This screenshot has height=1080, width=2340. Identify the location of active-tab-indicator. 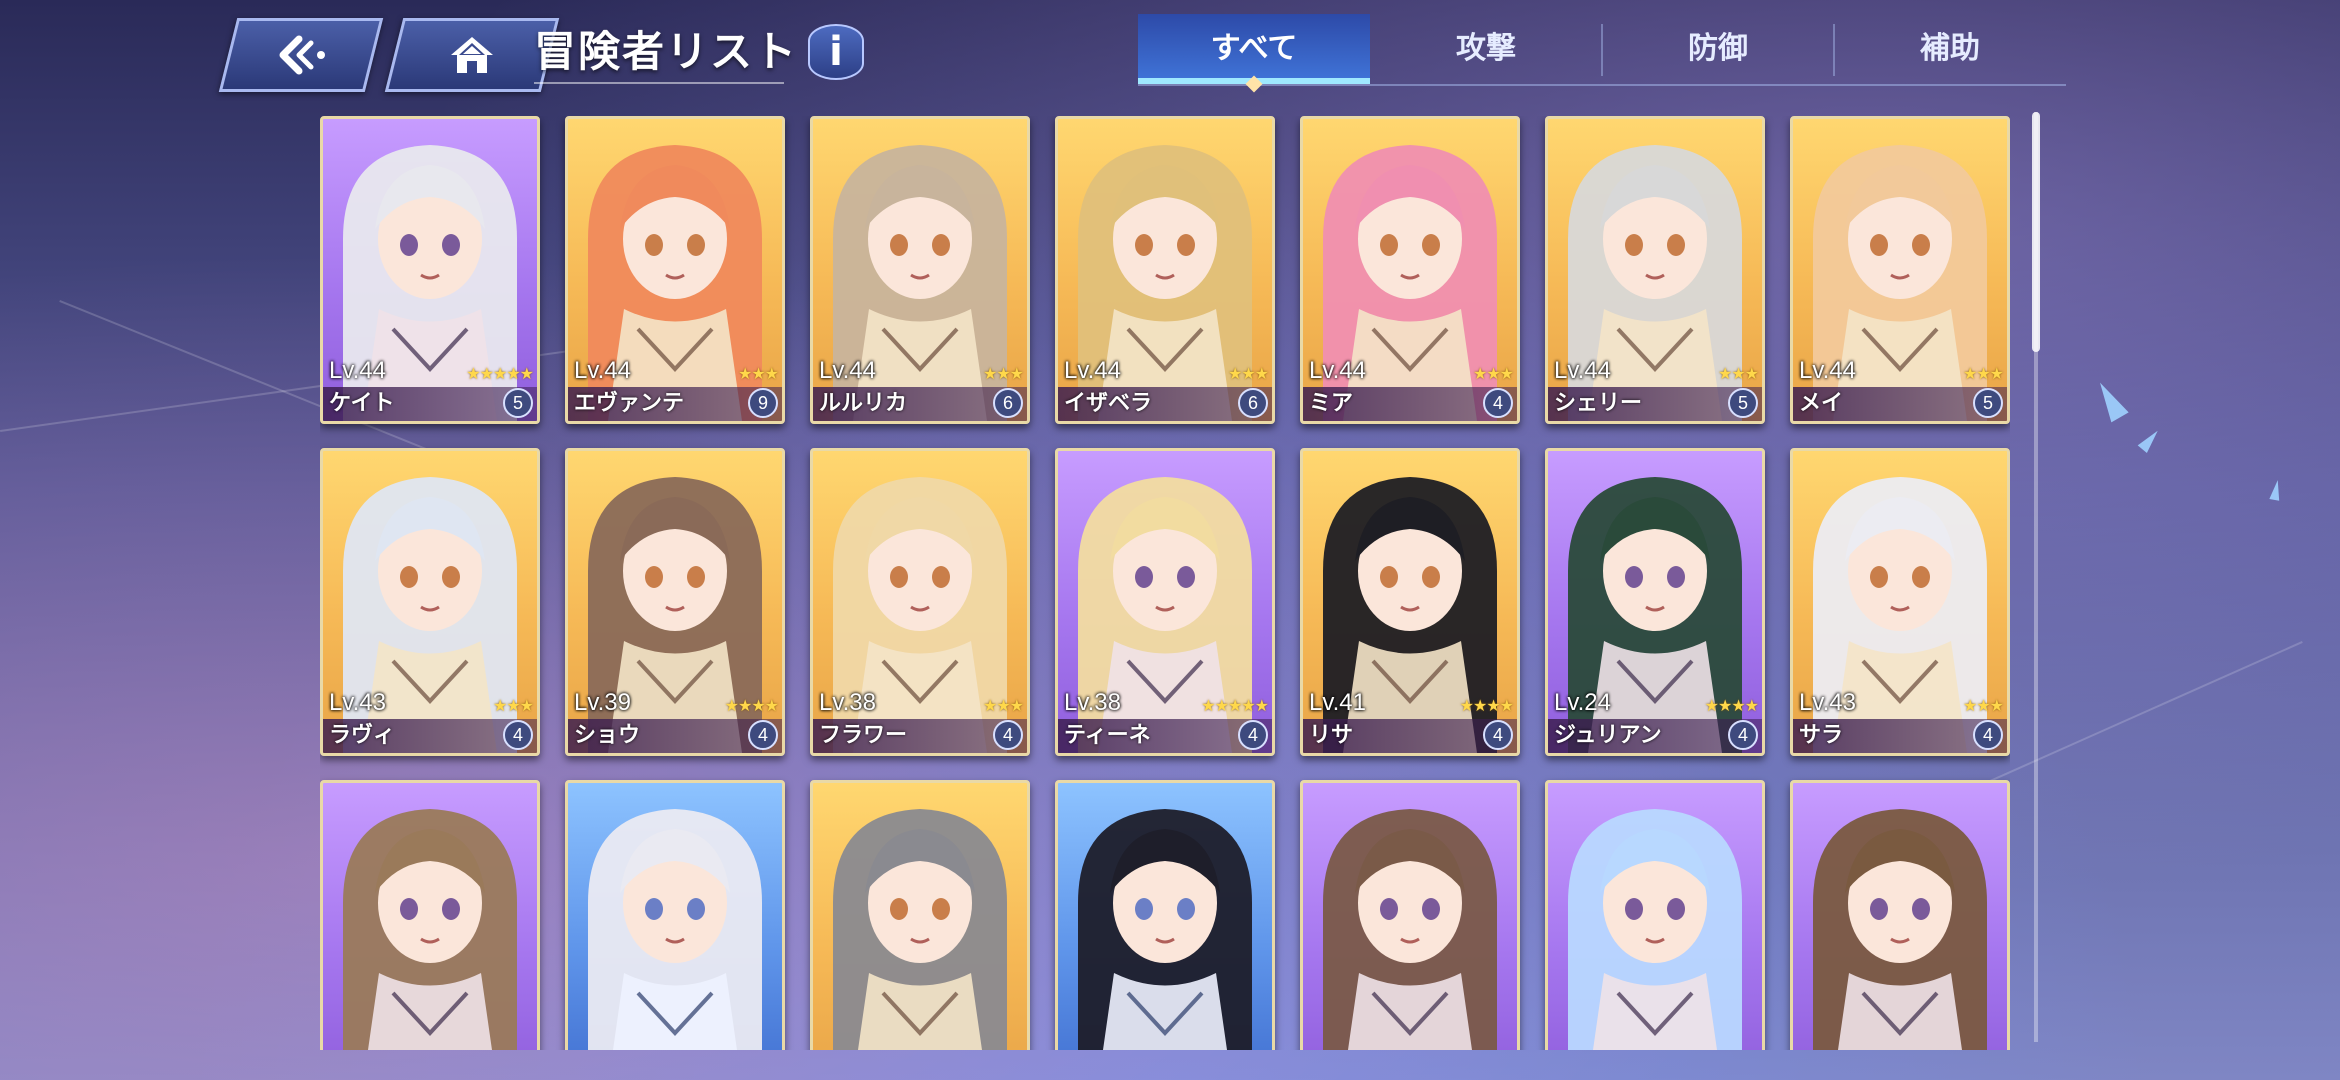
(1254, 84).